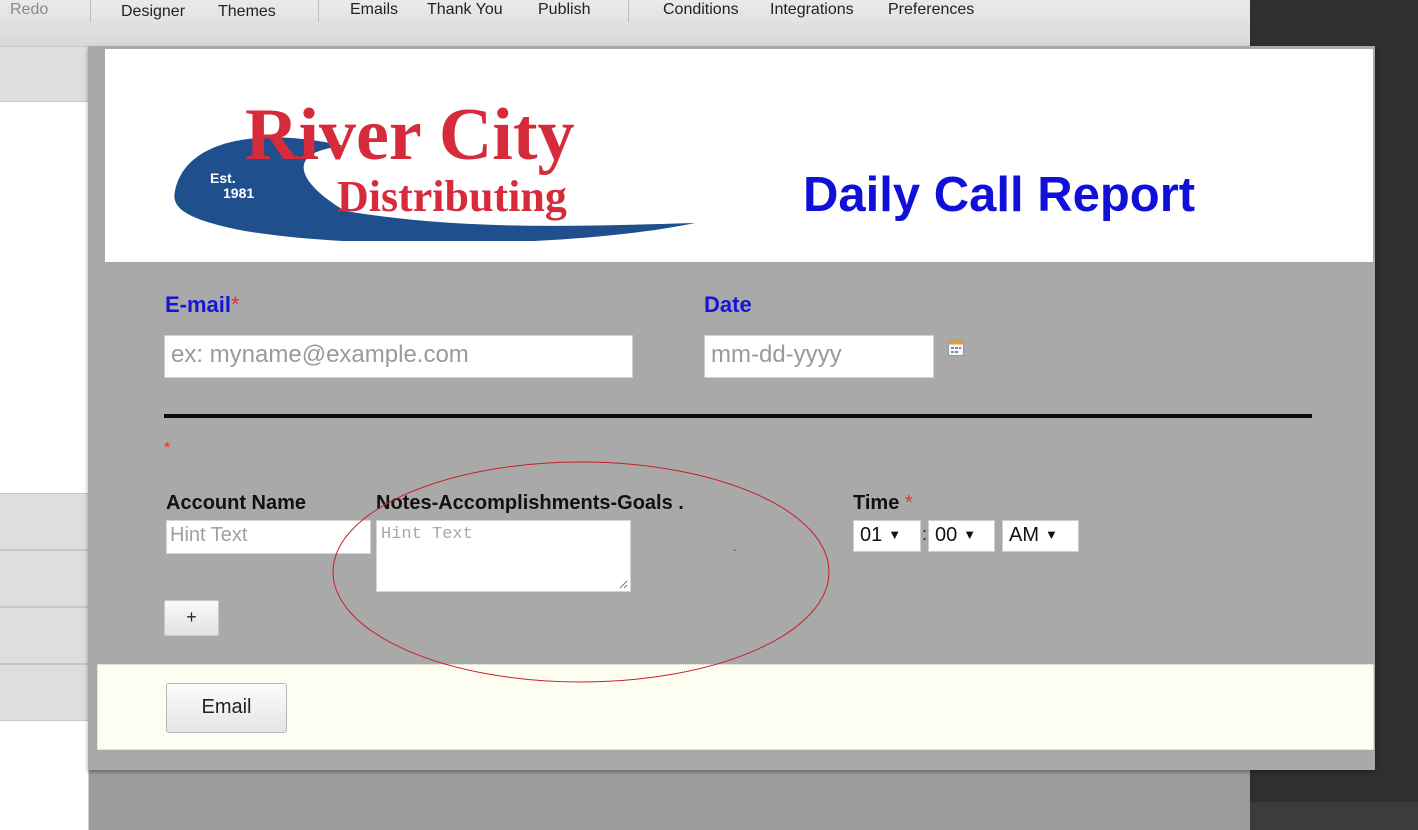  Describe the element at coordinates (29, 10) in the screenshot. I see `redo-button: Redo` at that location.